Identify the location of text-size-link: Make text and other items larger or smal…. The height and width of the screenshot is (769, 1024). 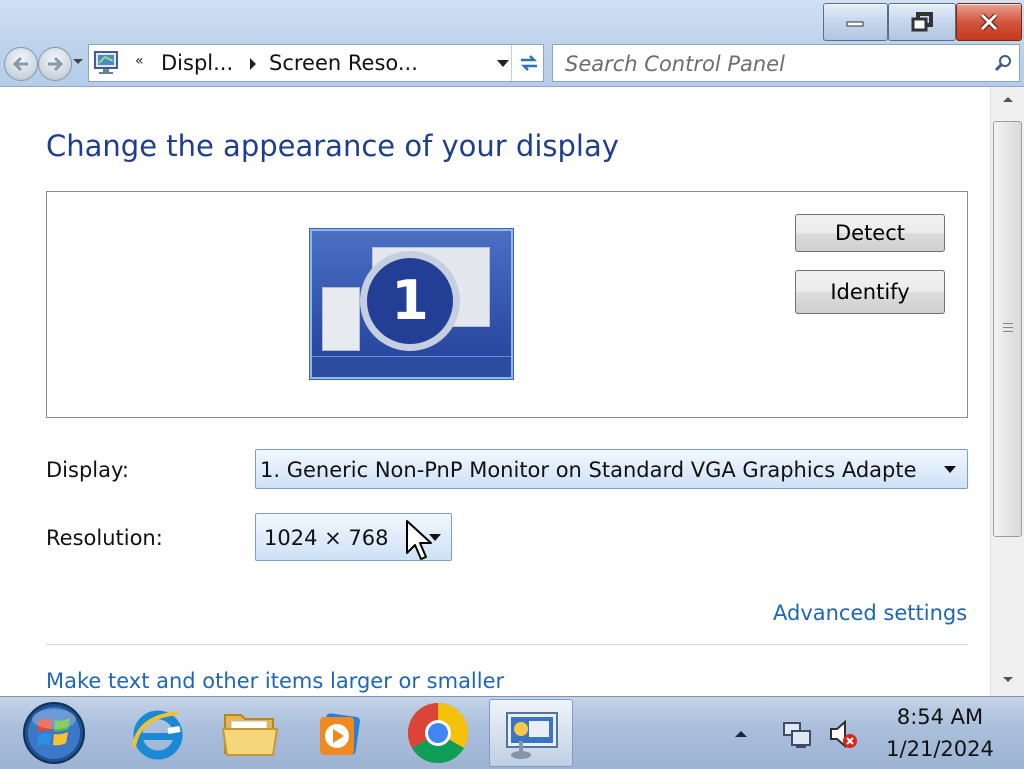
(275, 681).